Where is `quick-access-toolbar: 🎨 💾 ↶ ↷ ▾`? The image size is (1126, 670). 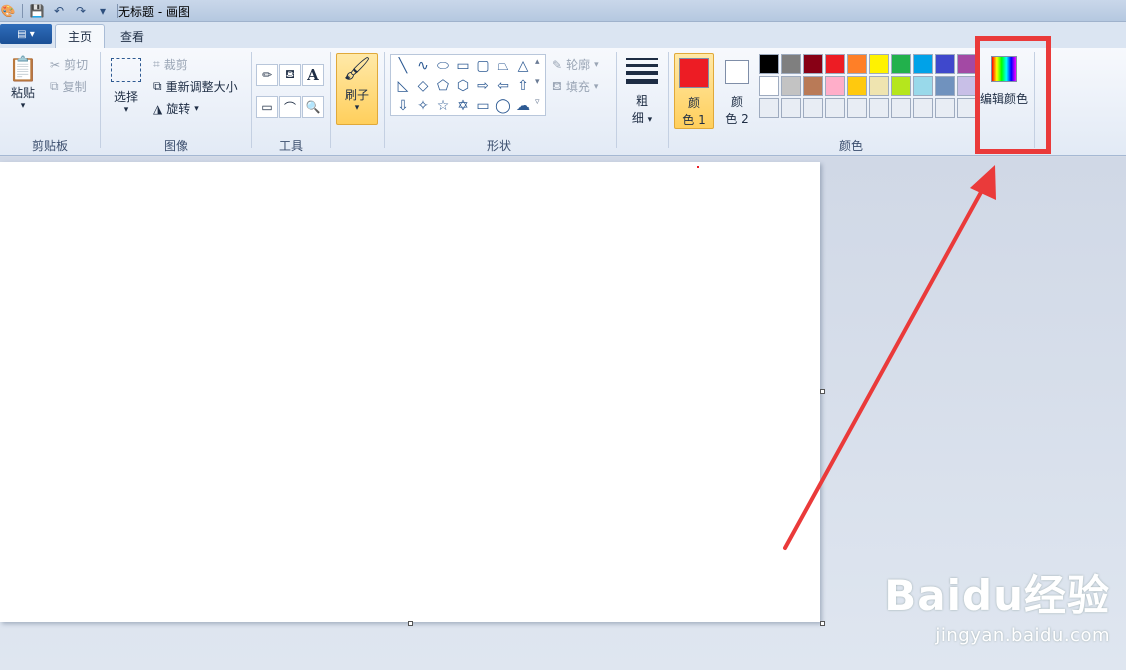
quick-access-toolbar: 🎨 💾 ↶ ↷ ▾ is located at coordinates (59, 11).